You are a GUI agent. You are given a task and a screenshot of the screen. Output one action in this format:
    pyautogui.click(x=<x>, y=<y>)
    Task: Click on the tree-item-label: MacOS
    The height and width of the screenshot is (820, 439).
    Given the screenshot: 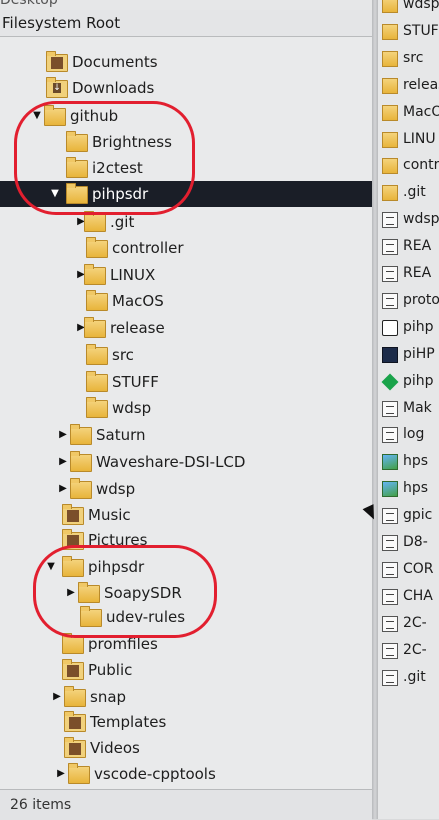 What is the action you would take?
    pyautogui.click(x=138, y=301)
    